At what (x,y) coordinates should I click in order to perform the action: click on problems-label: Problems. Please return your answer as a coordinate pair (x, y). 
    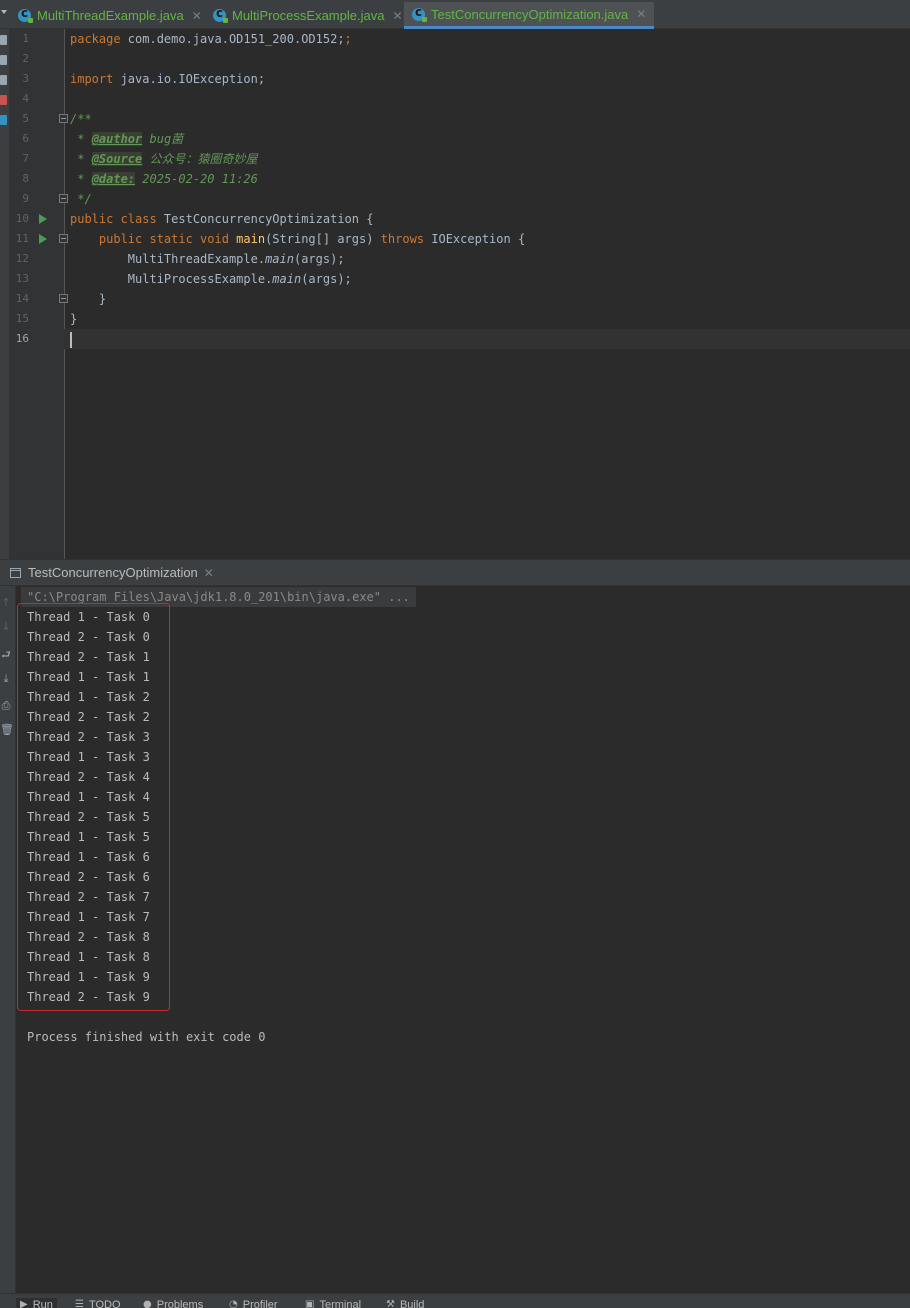
    Looking at the image, I should click on (180, 1303).